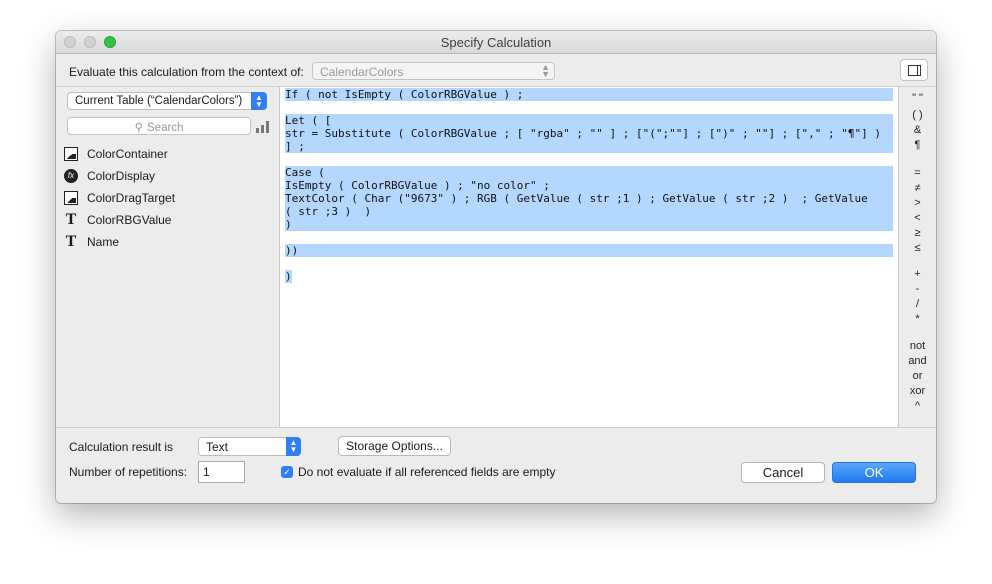 This screenshot has height=584, width=992. What do you see at coordinates (589, 146) in the screenshot?
I see `code-line: ] ;` at bounding box center [589, 146].